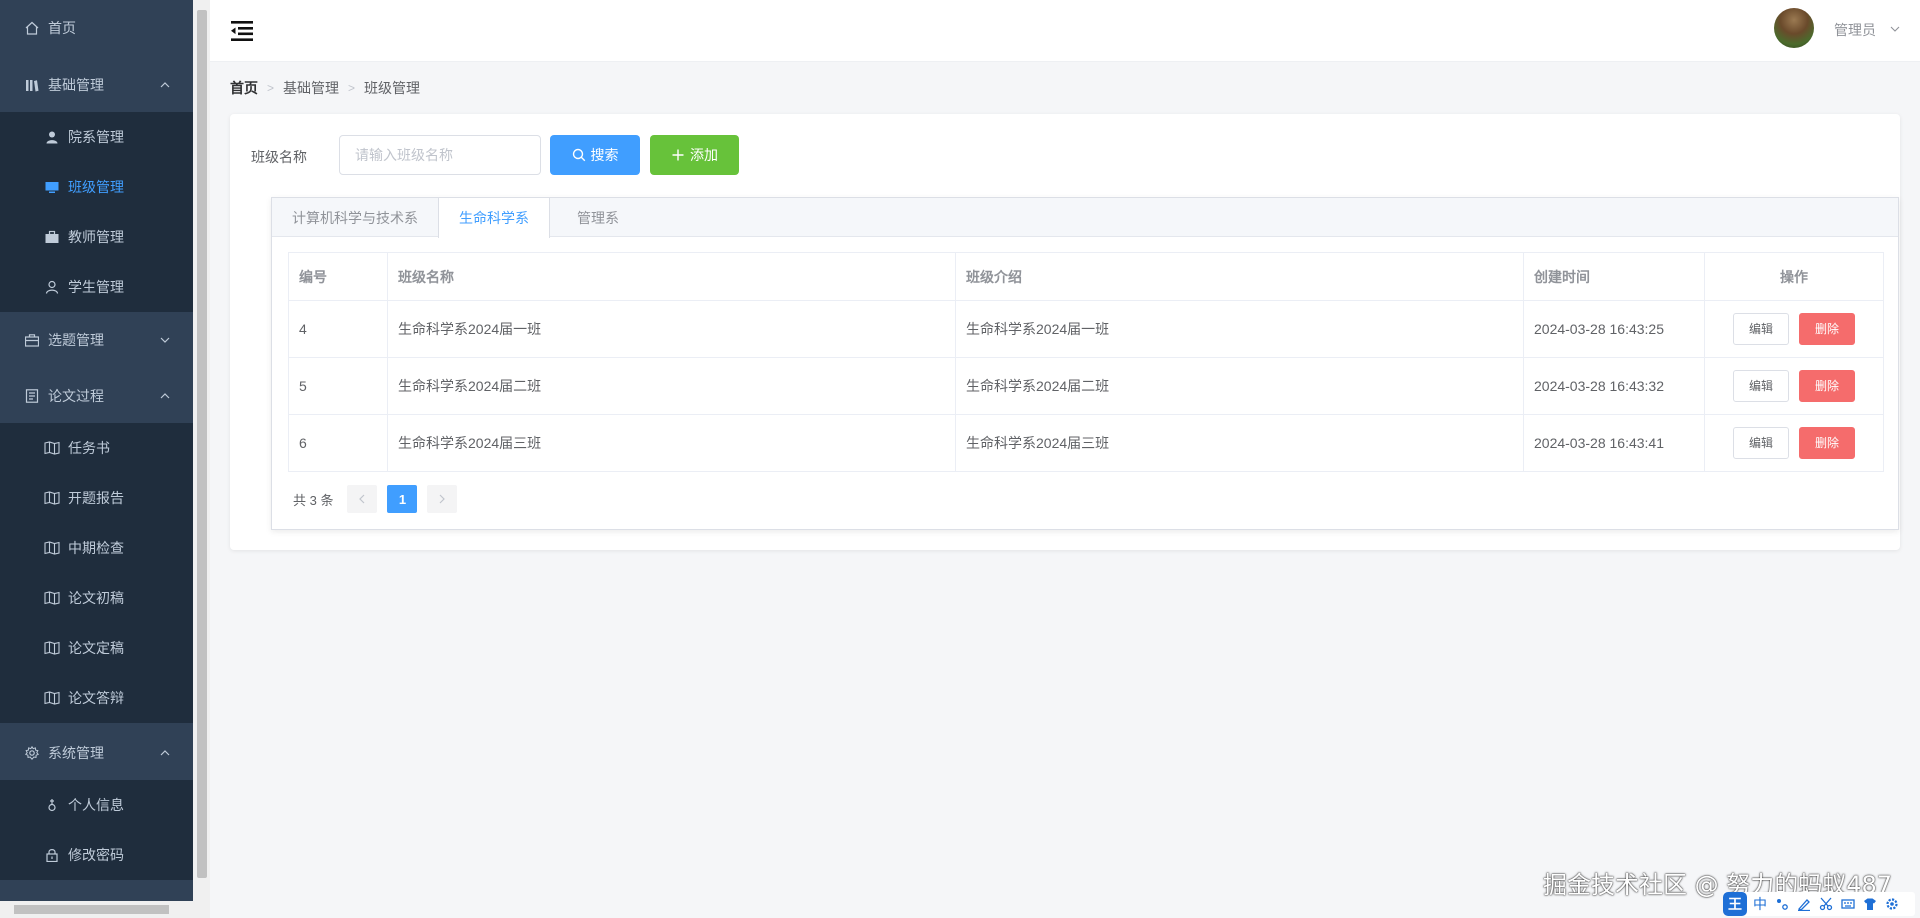 The image size is (1920, 918). I want to click on sidebar-item-midterm-check: 中期检查, so click(96, 548).